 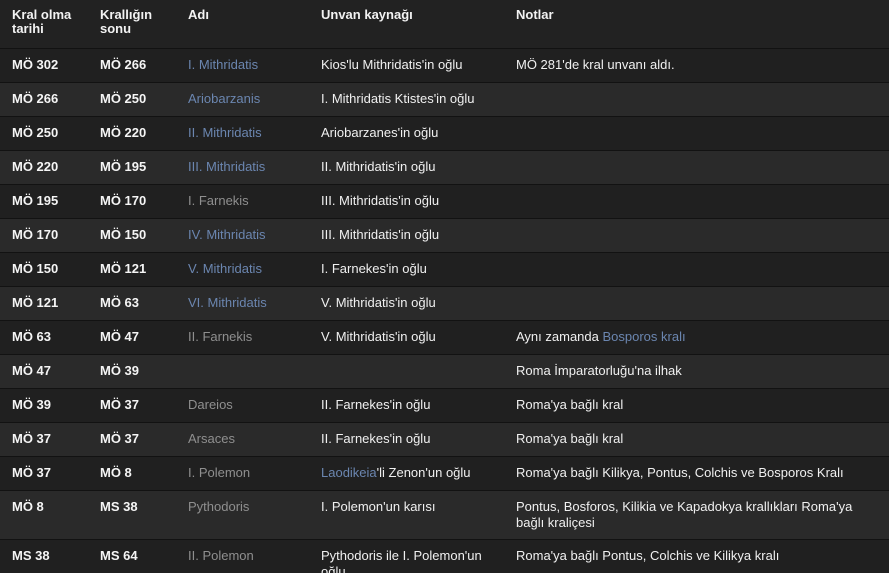 I want to click on title-source: Kios'lu Mithridatis'in oğlu, so click(x=406, y=65).